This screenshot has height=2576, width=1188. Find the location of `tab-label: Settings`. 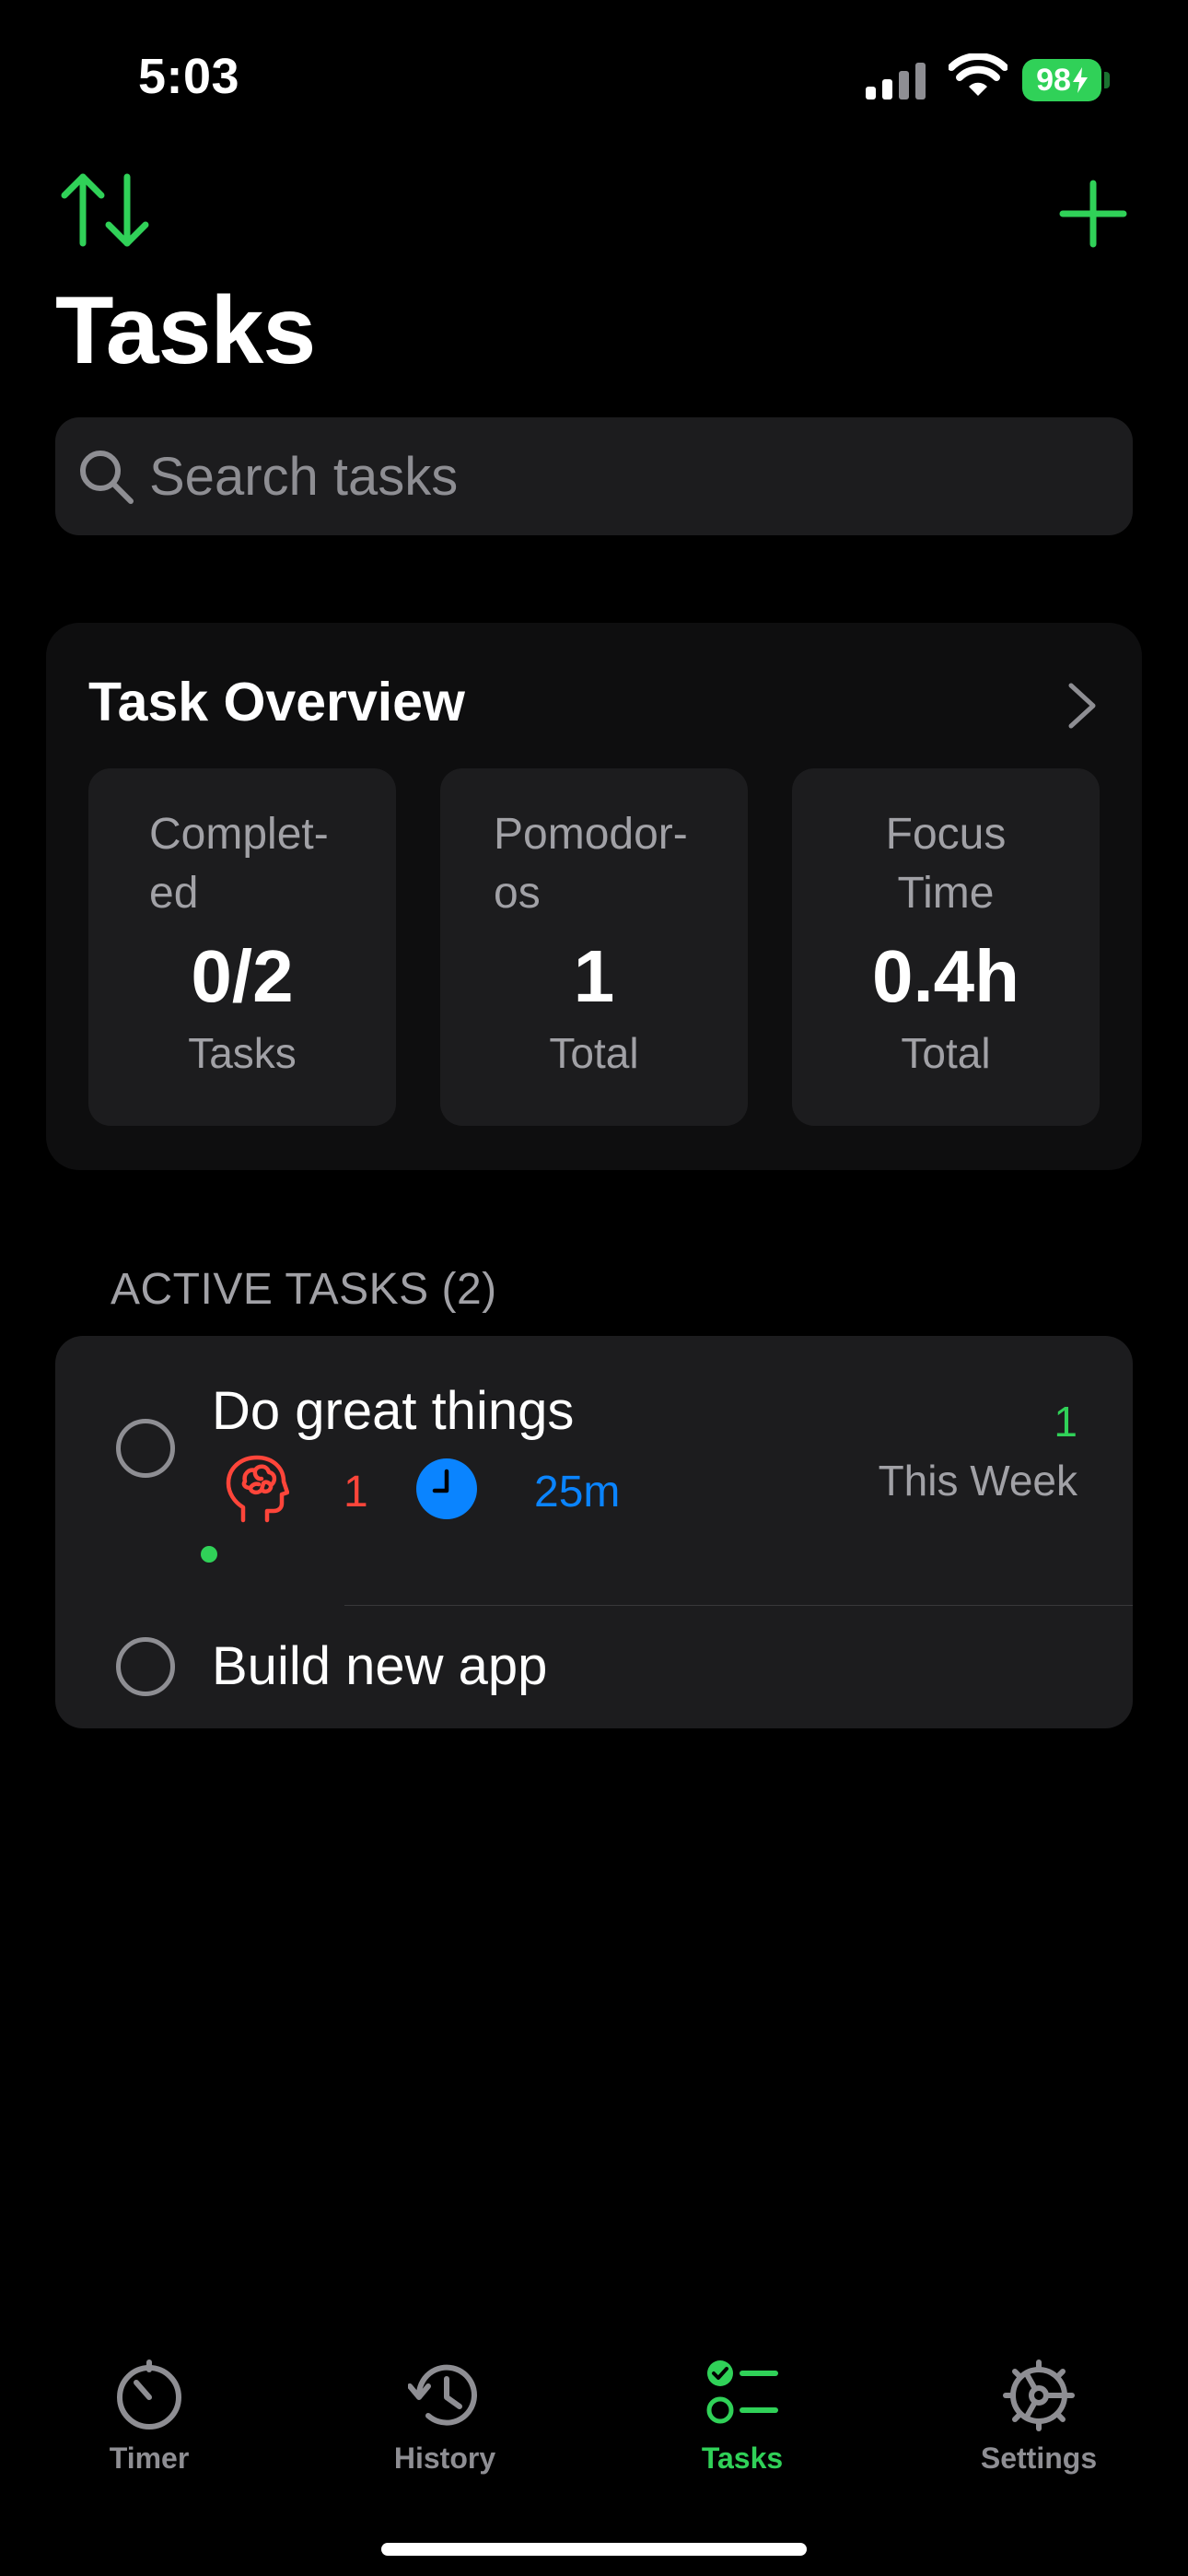

tab-label: Settings is located at coordinates (1039, 2458).